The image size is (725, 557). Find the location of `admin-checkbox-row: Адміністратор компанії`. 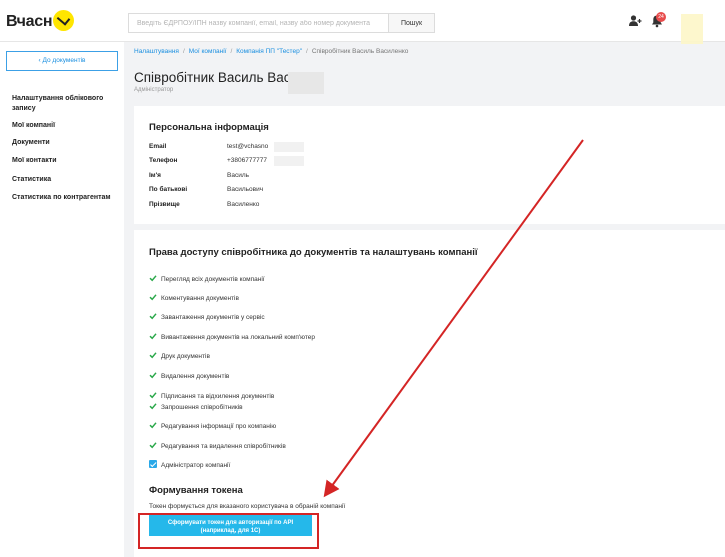

admin-checkbox-row: Адміністратор компанії is located at coordinates (189, 464).